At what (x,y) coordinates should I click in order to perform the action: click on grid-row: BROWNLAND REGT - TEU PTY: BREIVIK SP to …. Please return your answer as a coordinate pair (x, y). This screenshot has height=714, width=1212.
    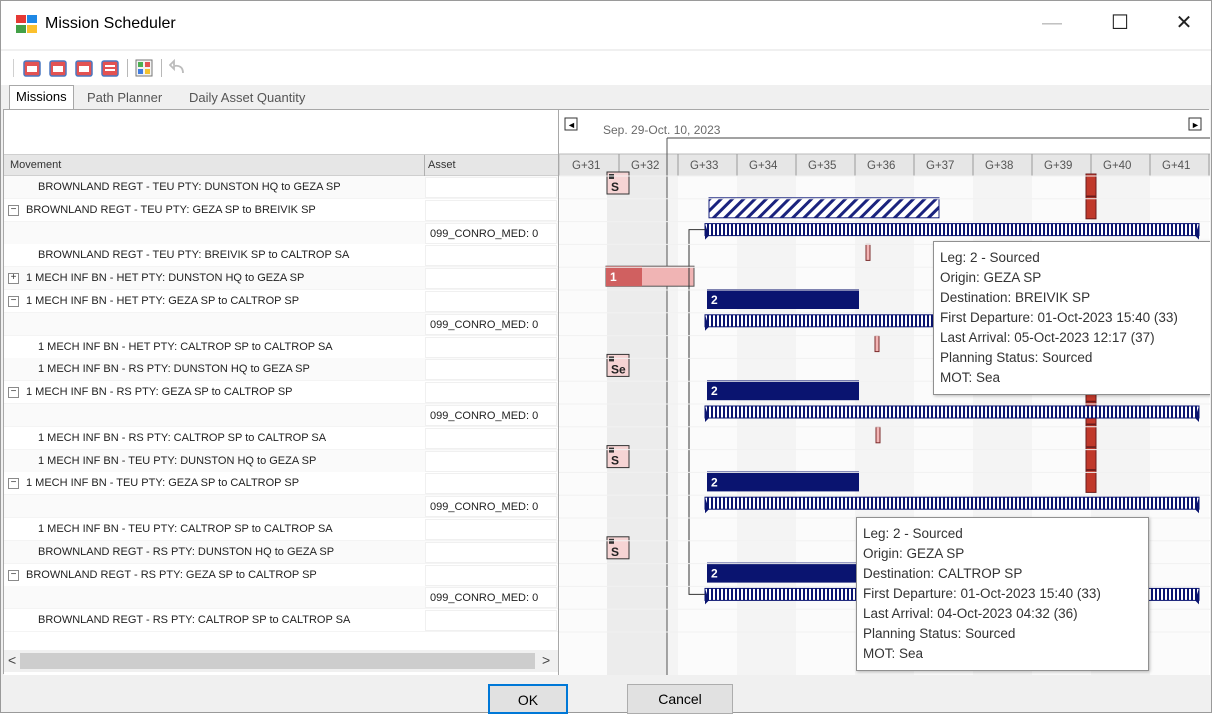
    Looking at the image, I should click on (281, 256).